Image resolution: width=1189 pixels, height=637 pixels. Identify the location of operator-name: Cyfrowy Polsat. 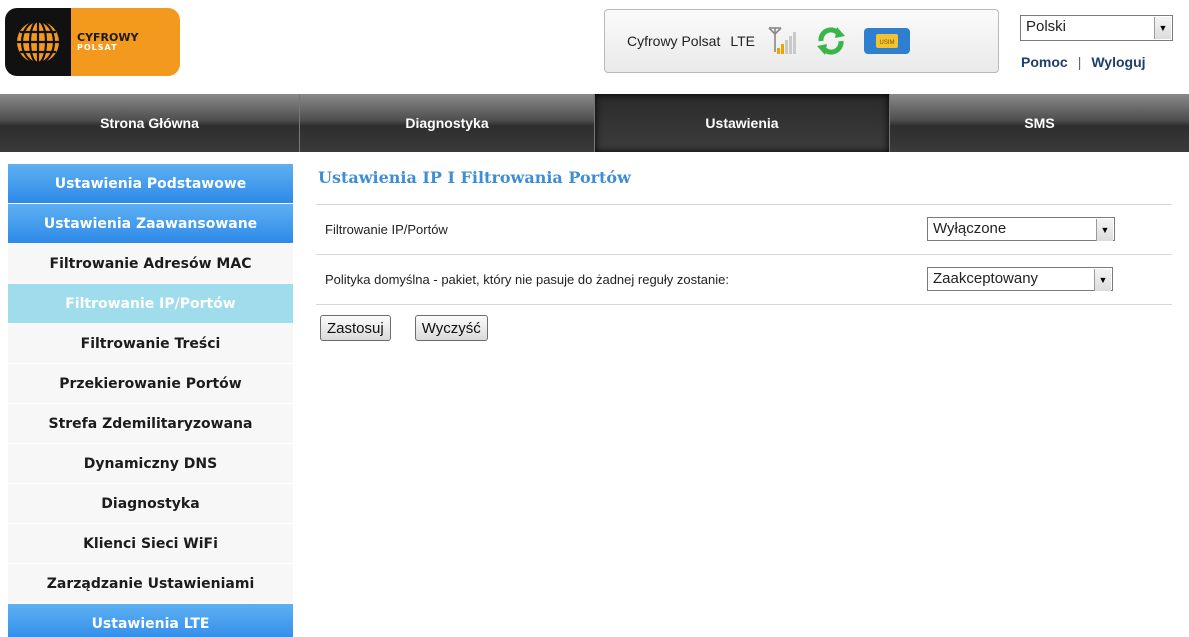
(674, 41).